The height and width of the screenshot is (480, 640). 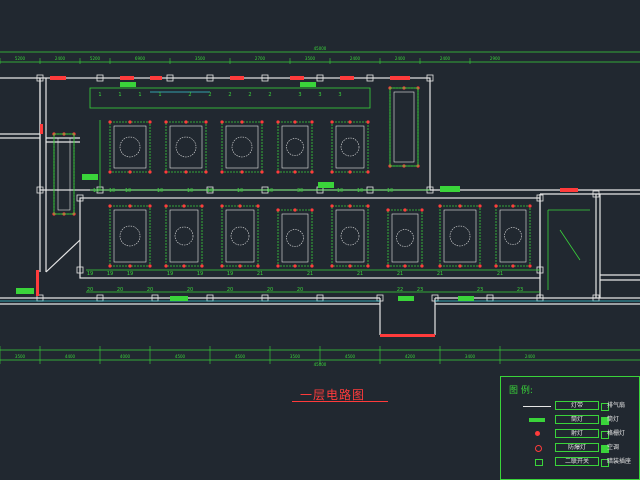 I want to click on legend-label: 射灯, so click(x=577, y=433).